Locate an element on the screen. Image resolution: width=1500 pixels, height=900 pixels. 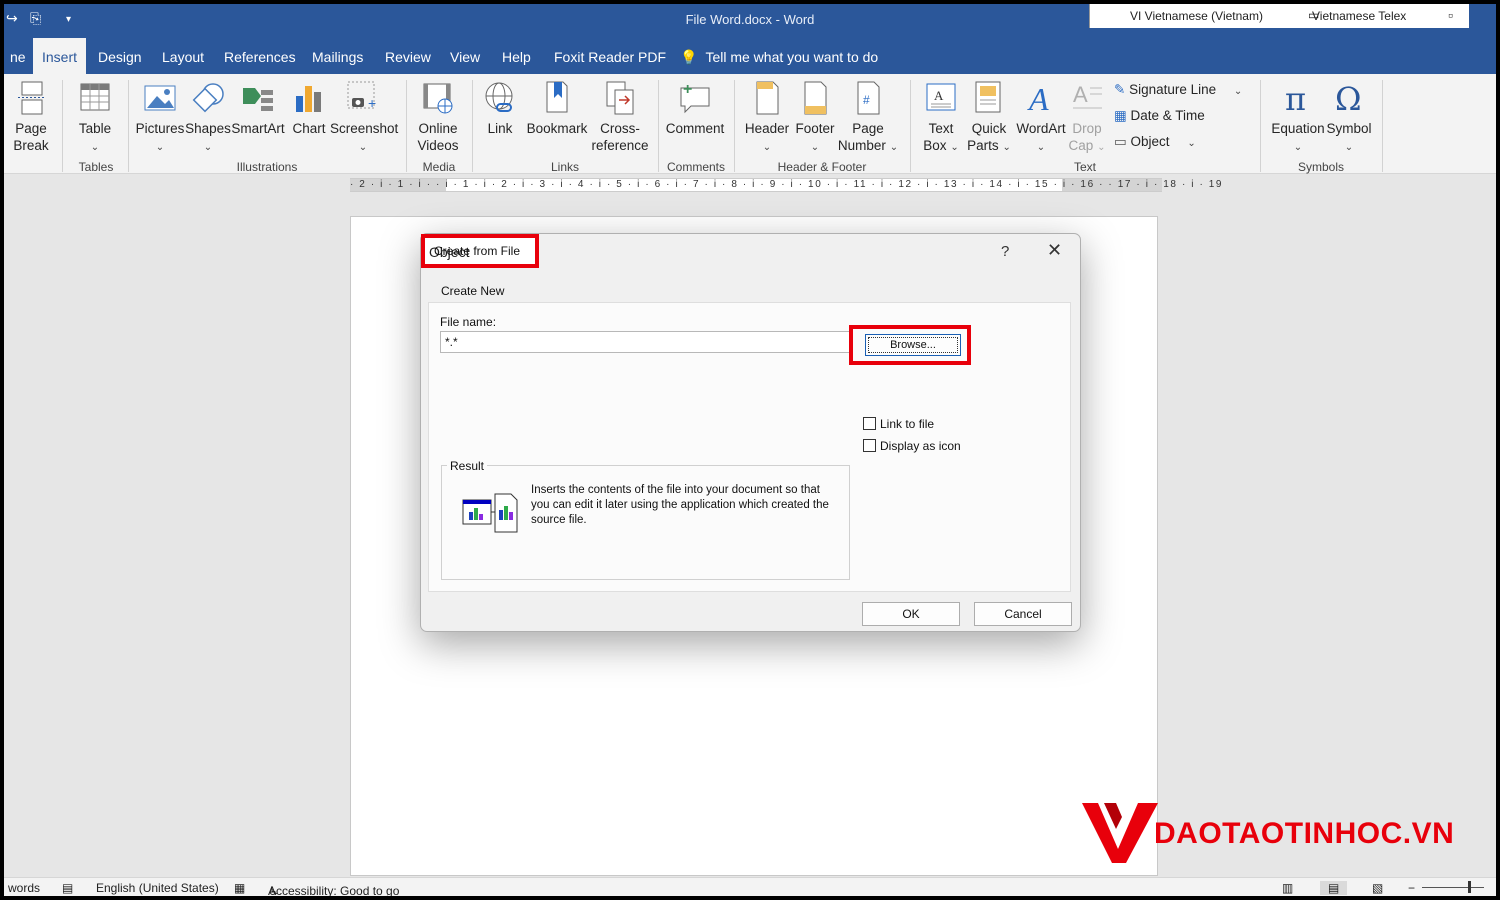
online-videos-button: Online Videos is located at coordinates (438, 117).